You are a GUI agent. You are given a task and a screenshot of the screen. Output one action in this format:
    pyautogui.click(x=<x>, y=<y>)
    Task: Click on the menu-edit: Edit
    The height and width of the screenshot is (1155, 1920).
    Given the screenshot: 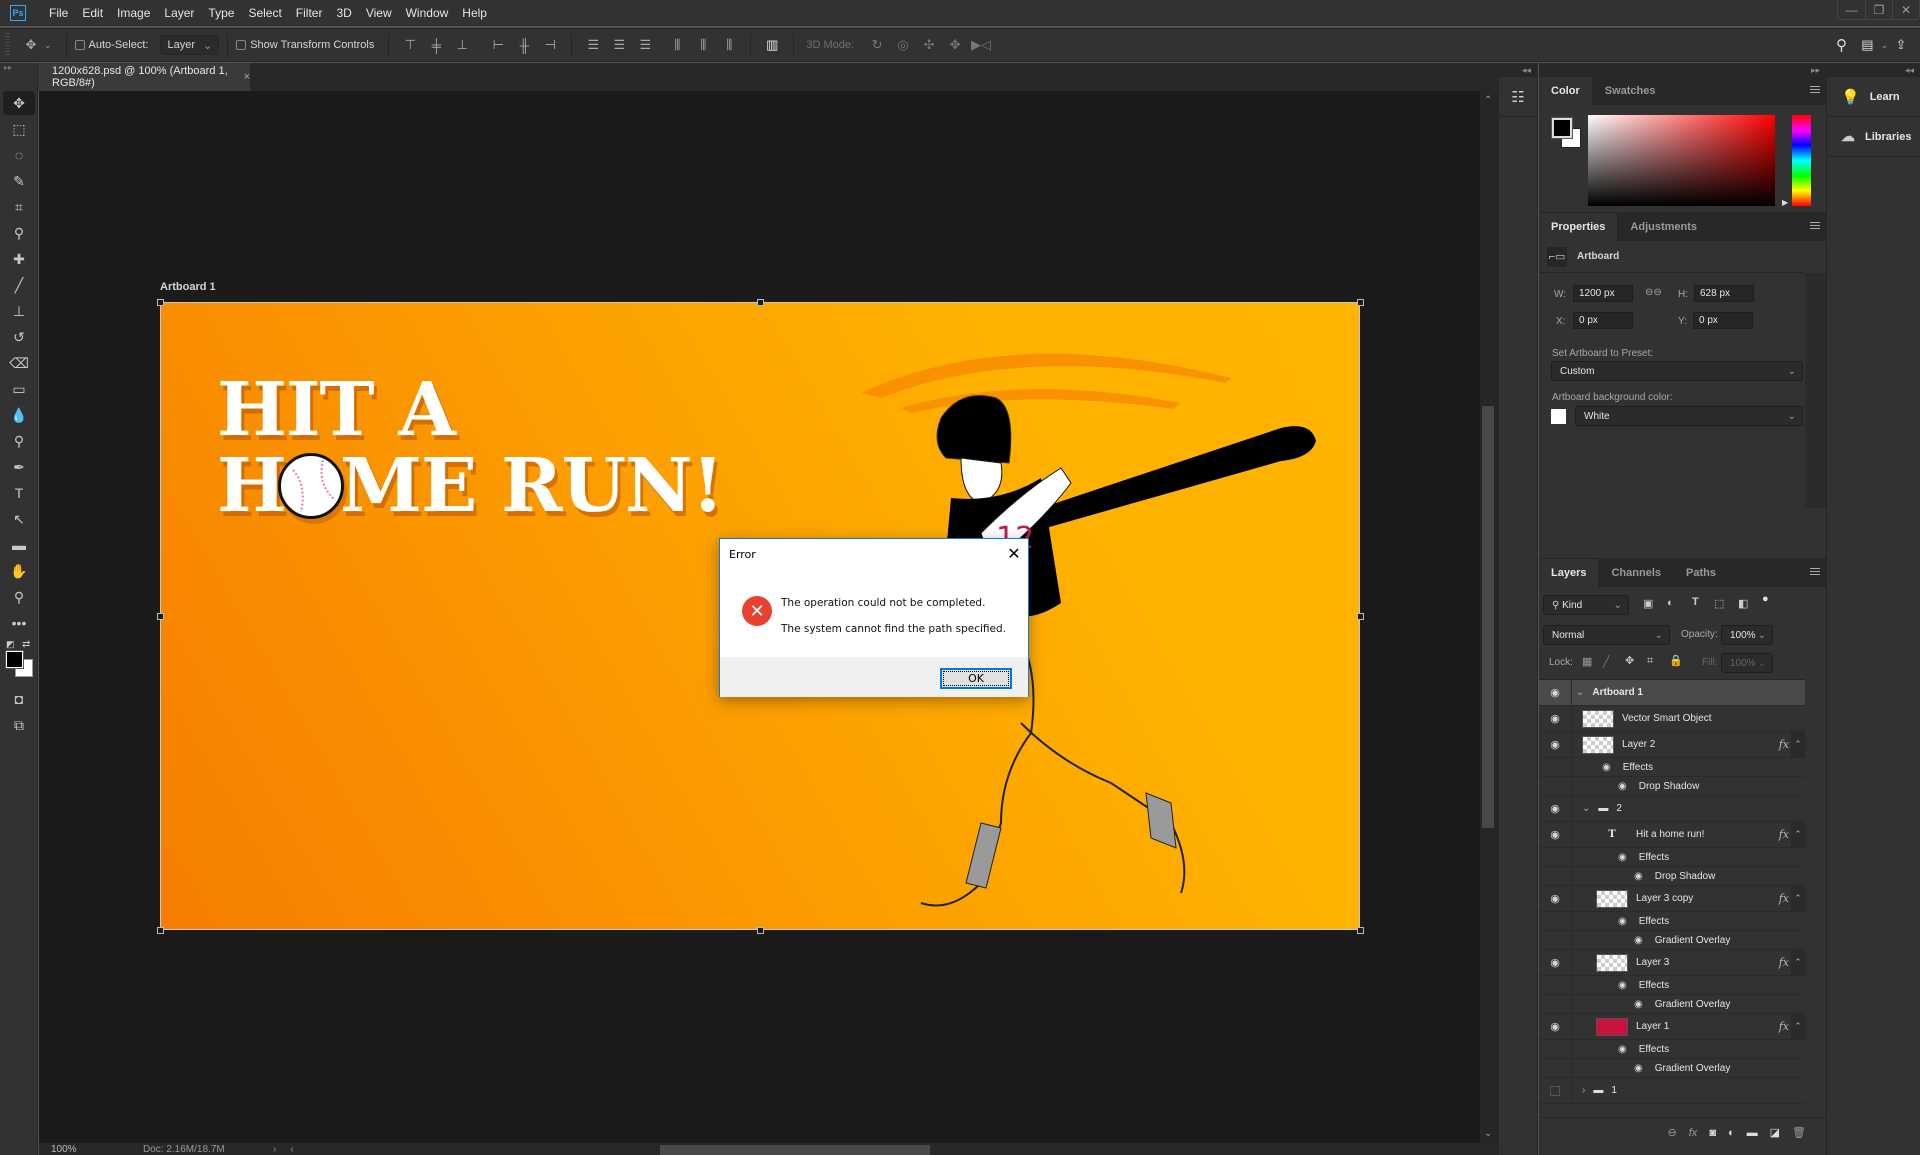 What is the action you would take?
    pyautogui.click(x=92, y=13)
    